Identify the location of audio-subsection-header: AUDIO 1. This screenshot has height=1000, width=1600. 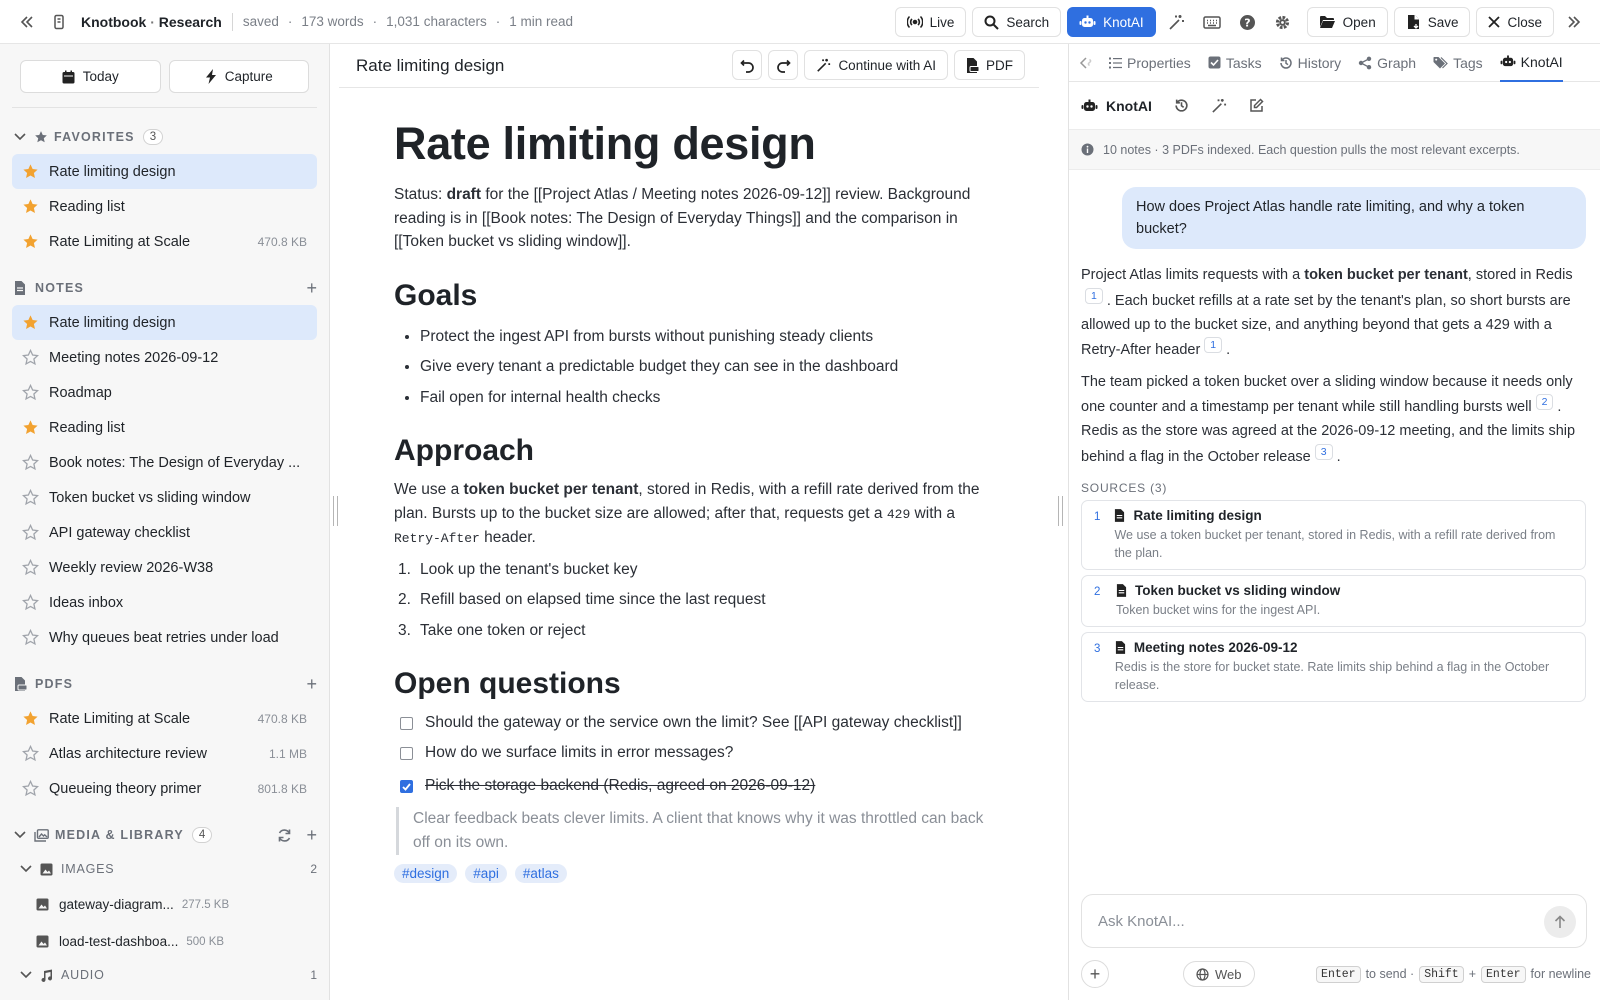
(164, 975).